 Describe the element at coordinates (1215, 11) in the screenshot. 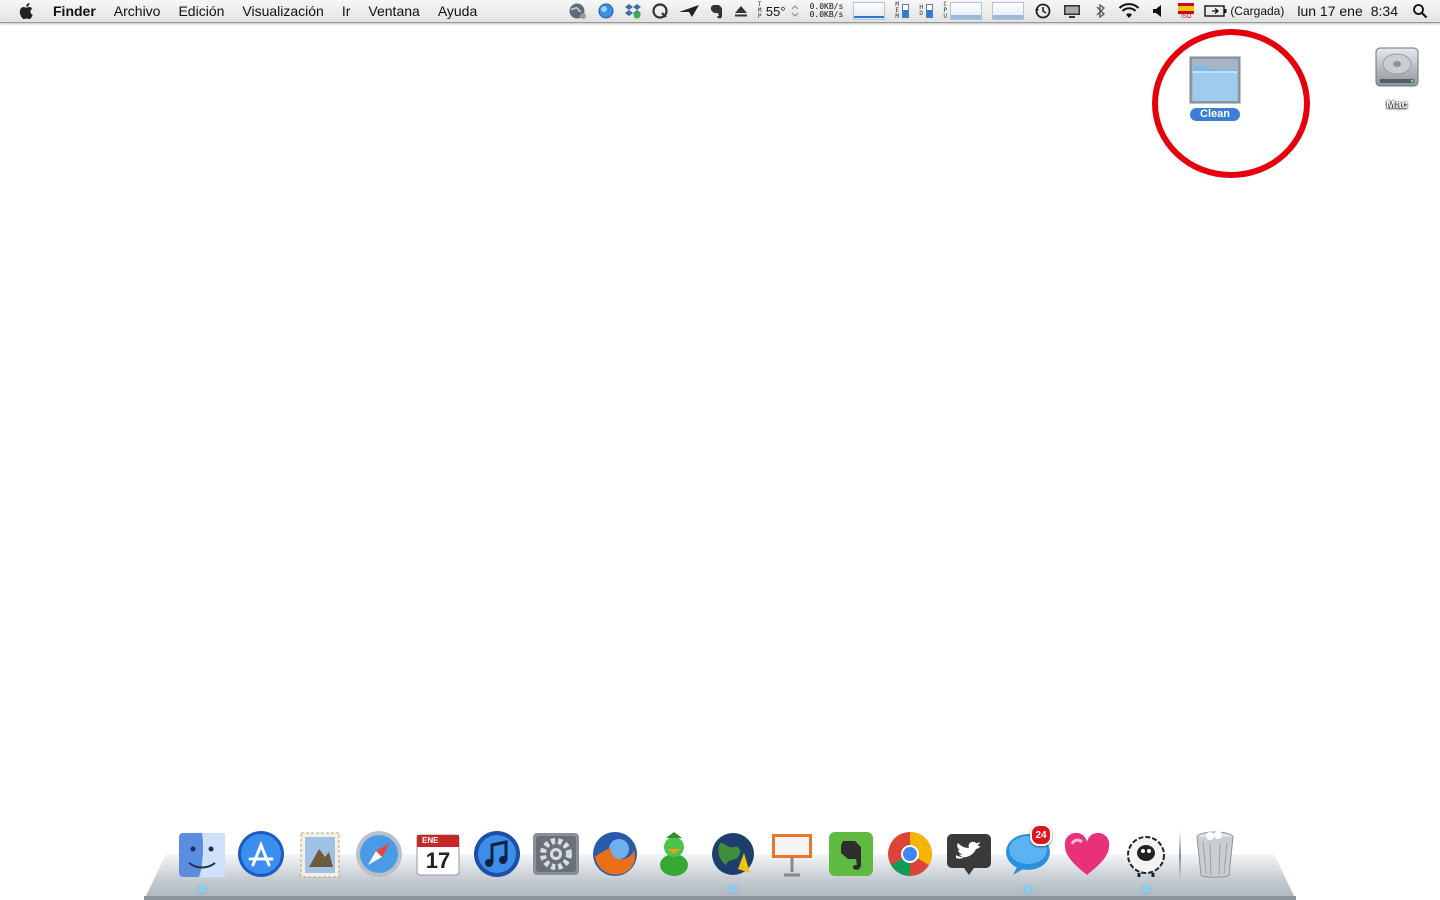

I see `battery-charging-icon` at that location.